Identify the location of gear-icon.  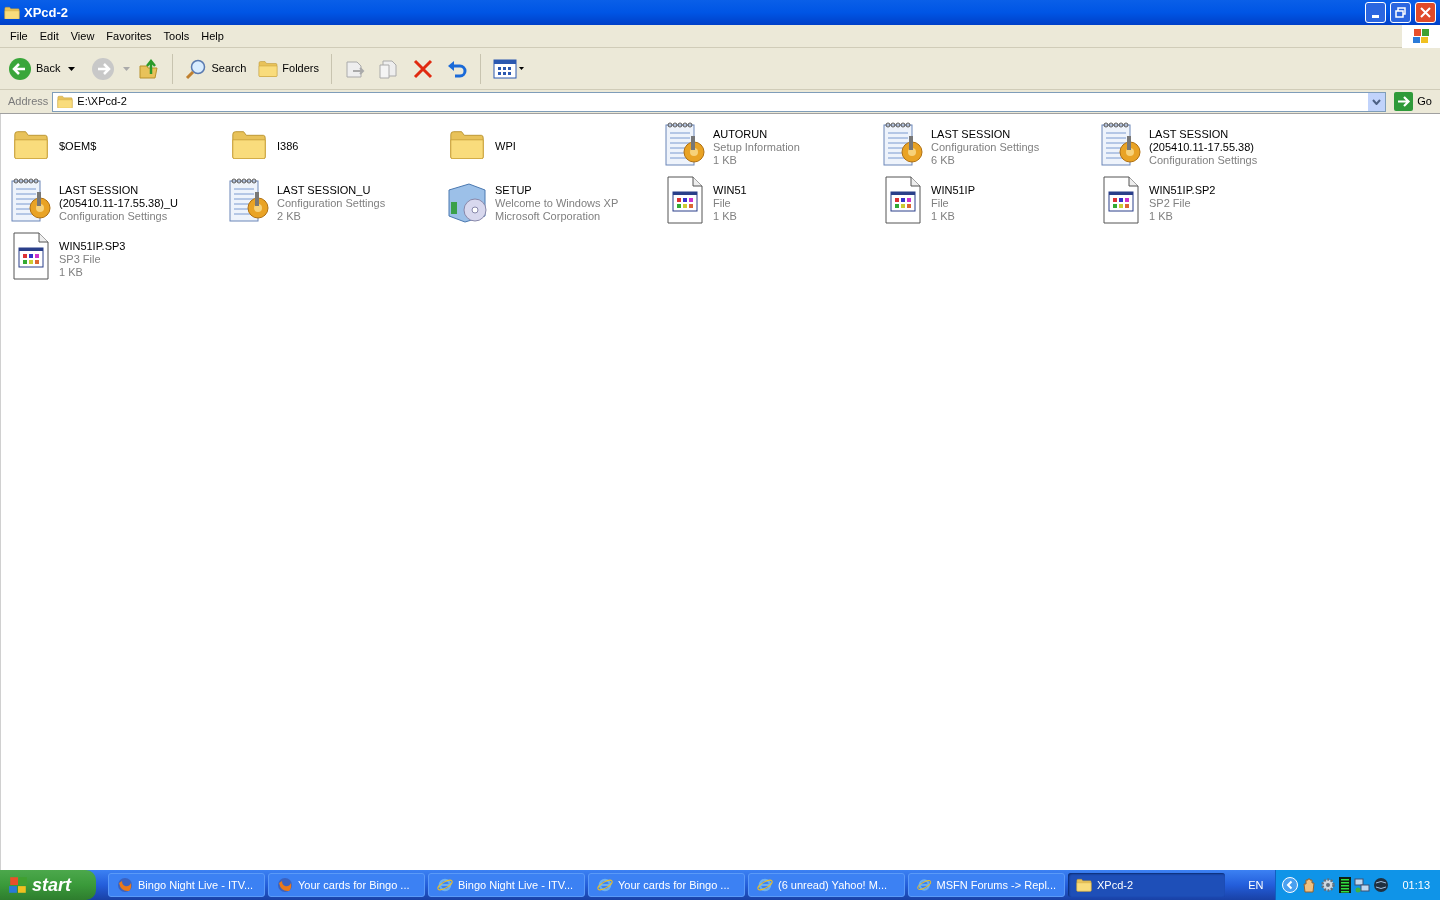
(1328, 885).